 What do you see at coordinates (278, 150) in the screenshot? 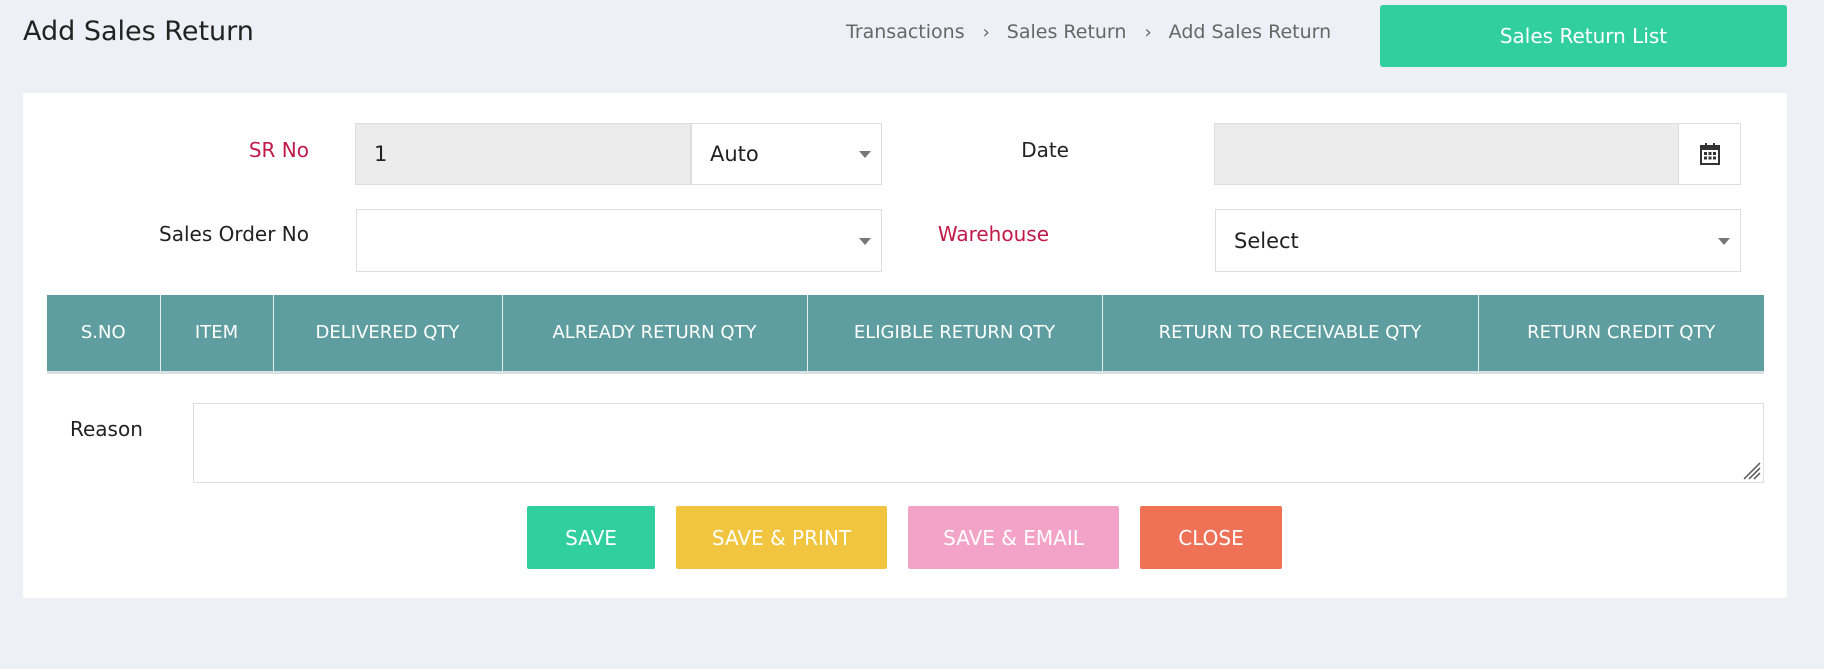
I see `sr-no-label: SR No` at bounding box center [278, 150].